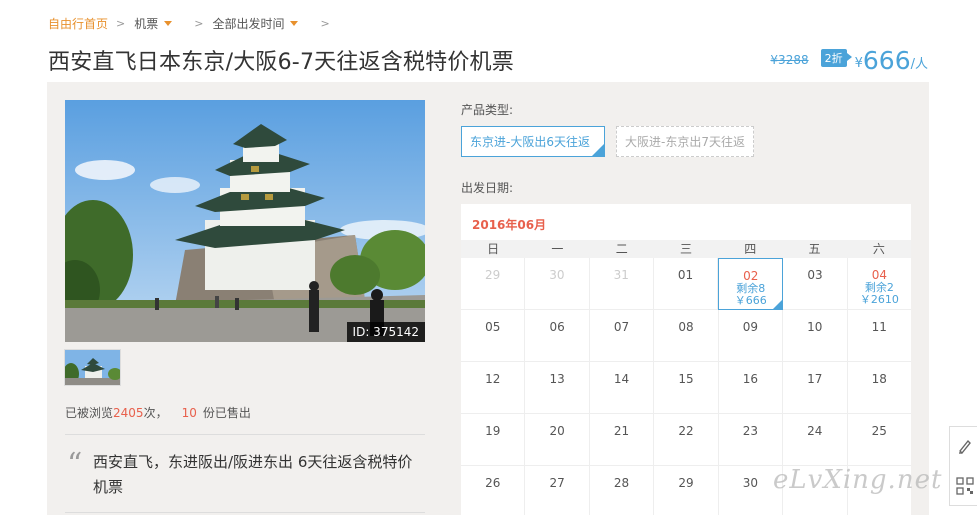  Describe the element at coordinates (248, 23) in the screenshot. I see `breadcrumb-departure-label: 全部出发时间` at that location.